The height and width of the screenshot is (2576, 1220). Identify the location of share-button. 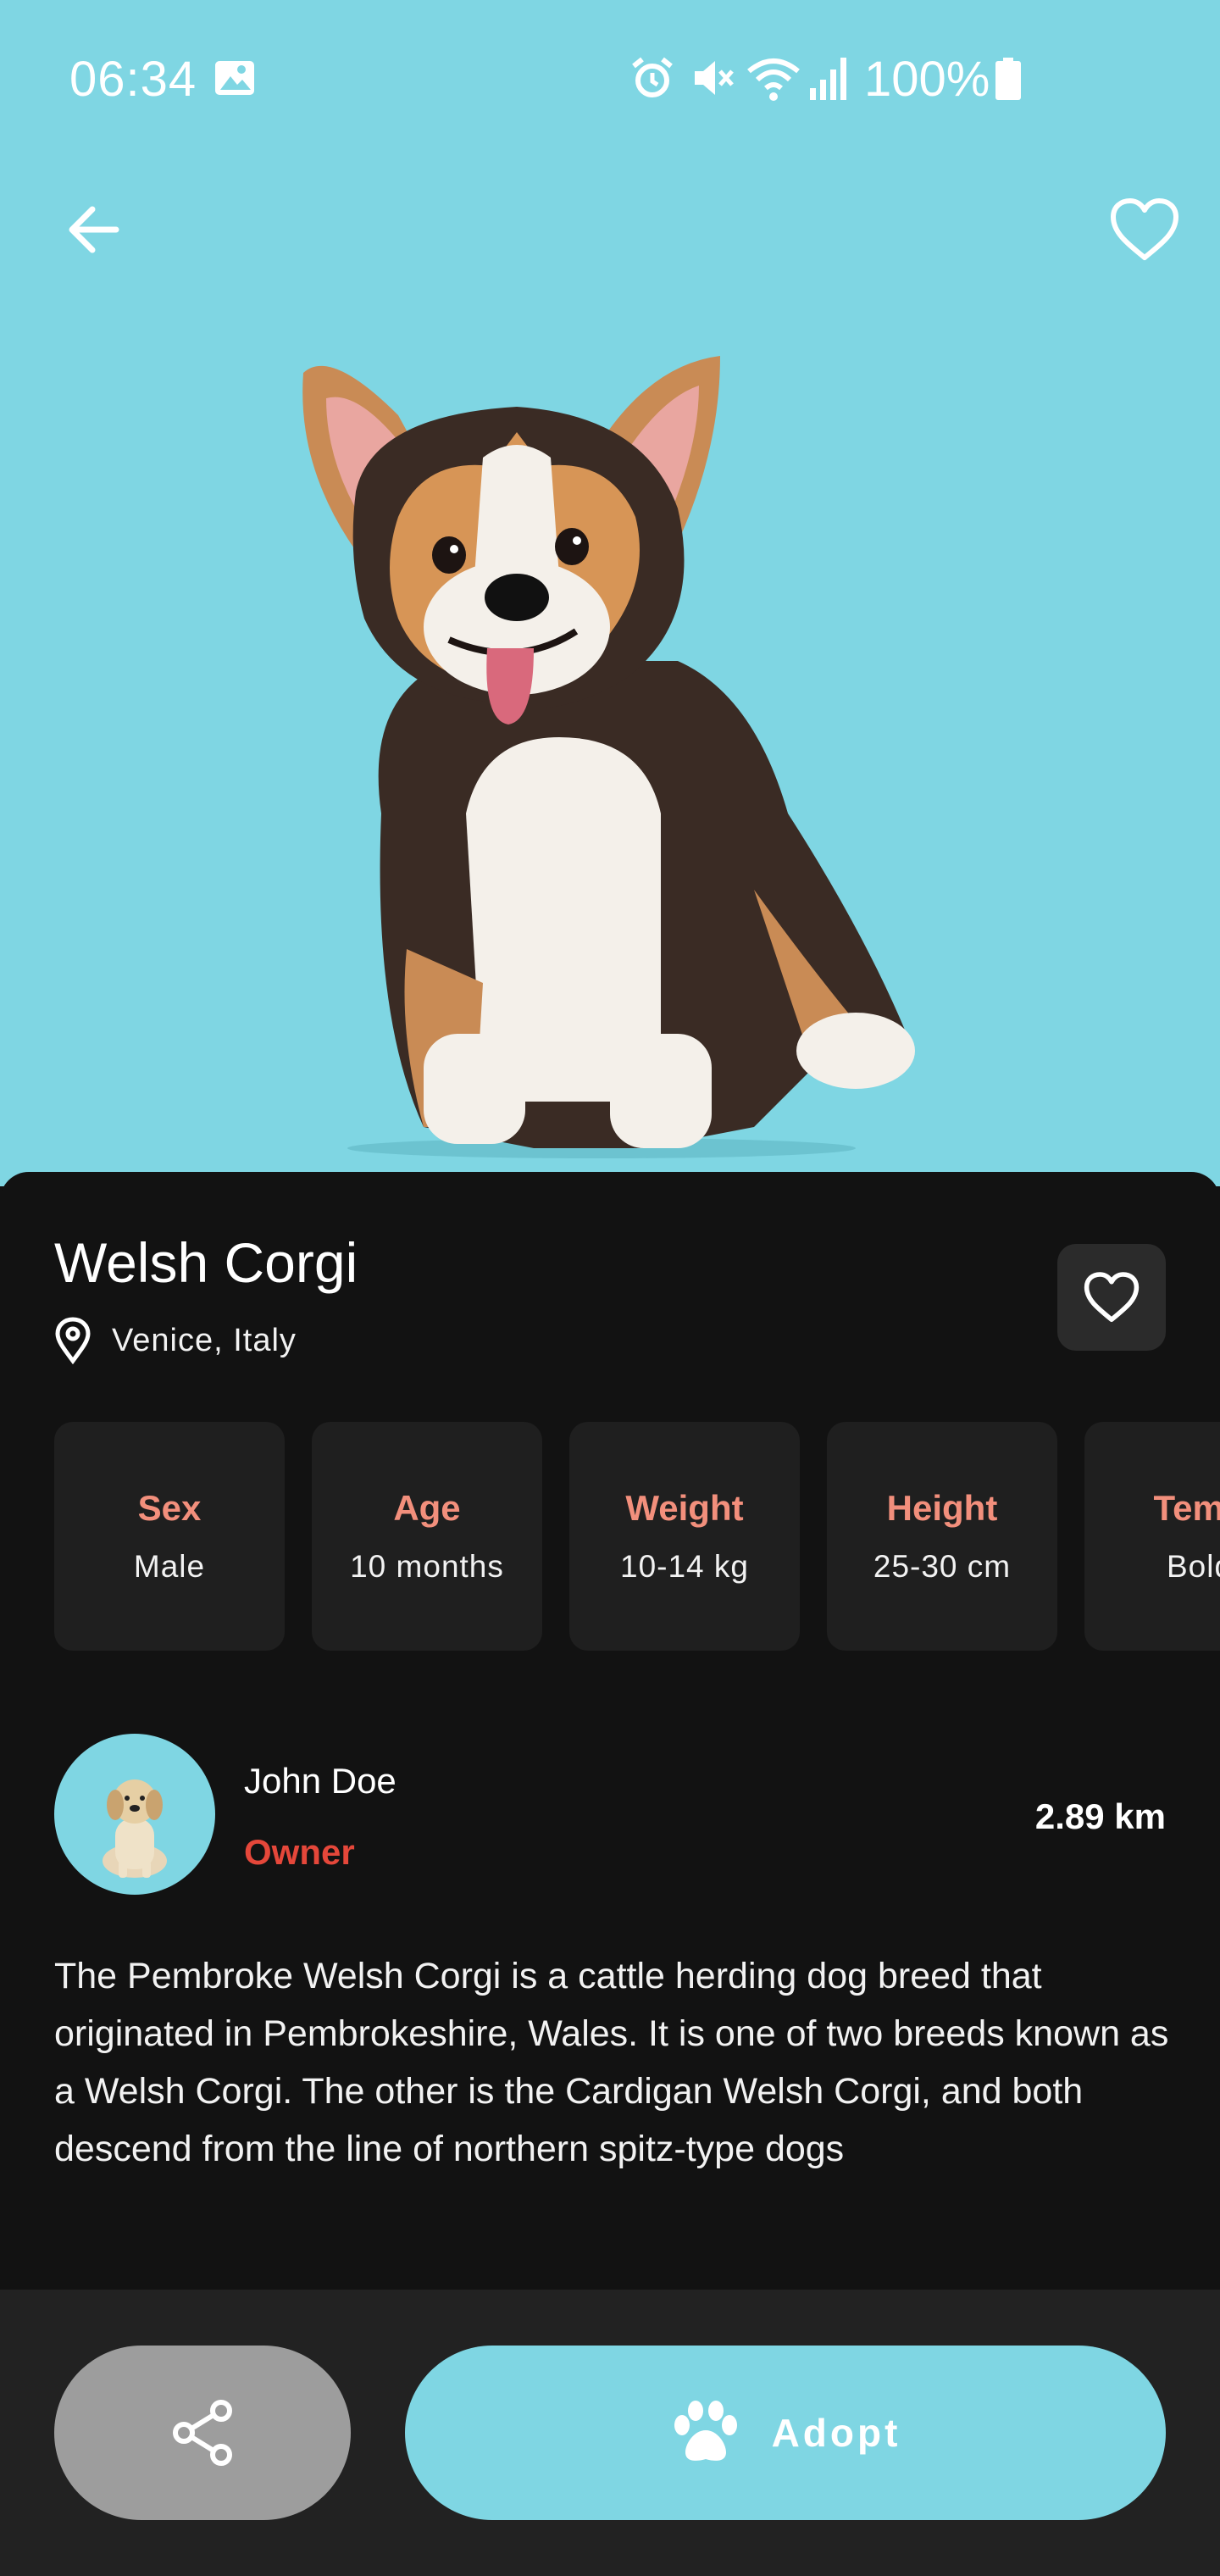
(202, 2433).